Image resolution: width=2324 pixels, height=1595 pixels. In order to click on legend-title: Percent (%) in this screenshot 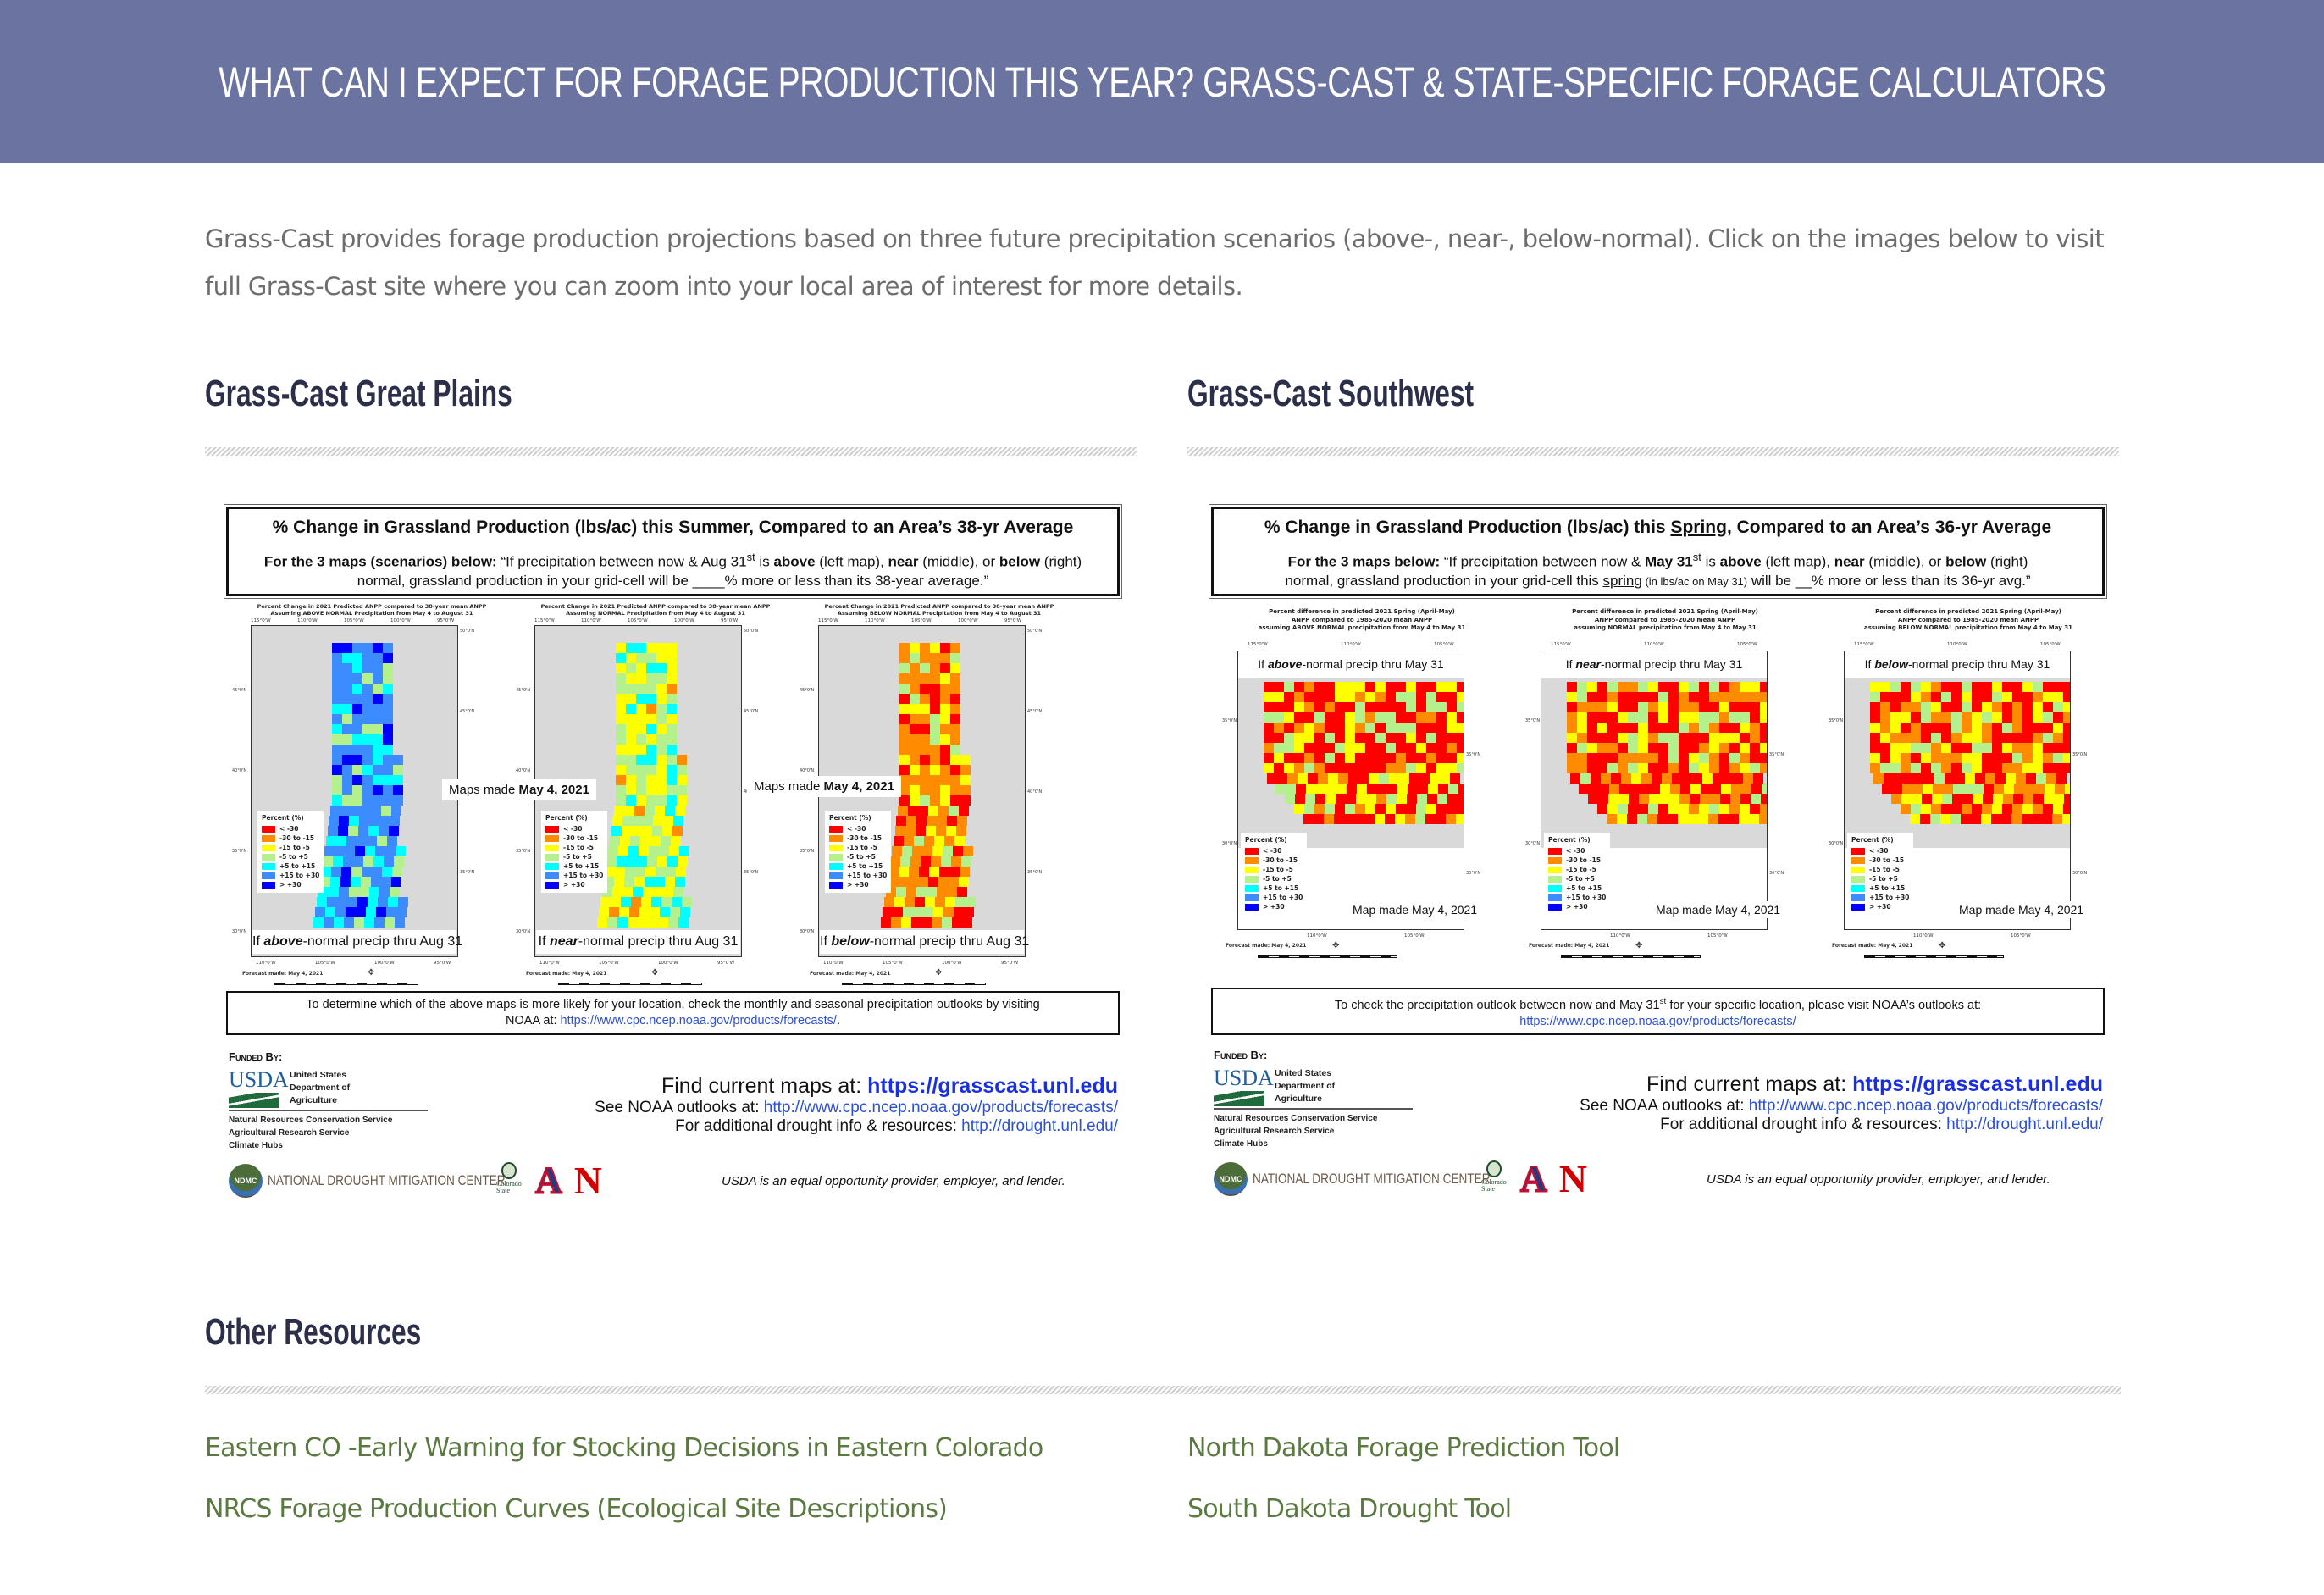, I will do `click(850, 818)`.